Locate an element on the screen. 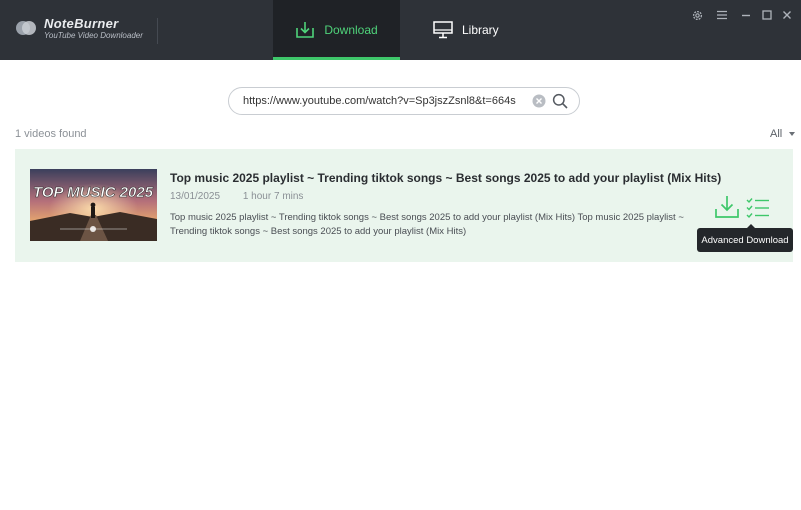 Image resolution: width=801 pixels, height=510 pixels. results-count: 1 videos found is located at coordinates (51, 134).